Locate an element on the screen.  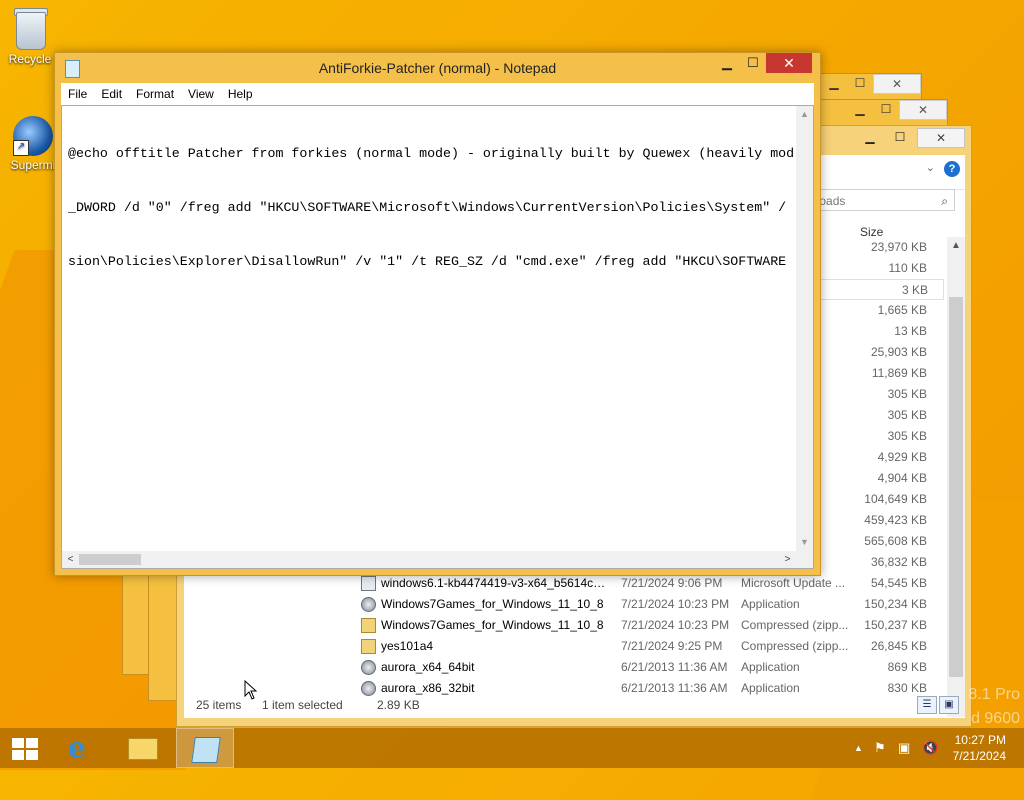
horizontal-scrollbar: < > is located at coordinates (429, 559).